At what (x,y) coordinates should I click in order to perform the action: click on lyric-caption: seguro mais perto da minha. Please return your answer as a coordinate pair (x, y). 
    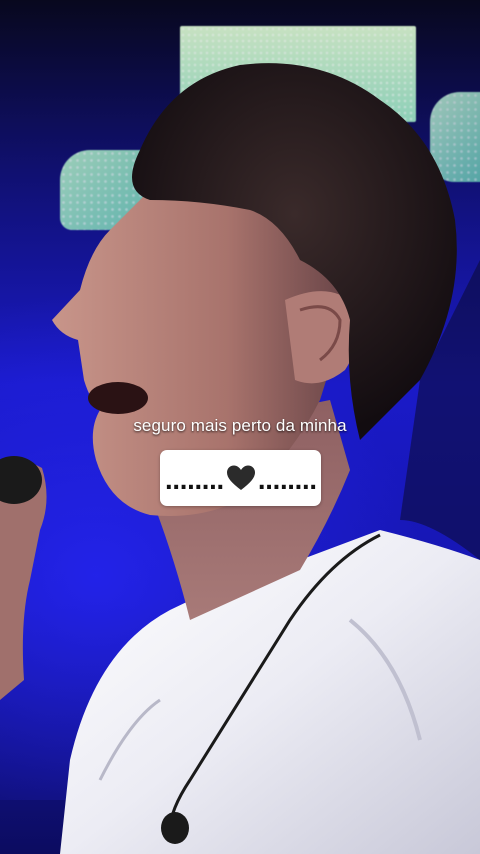
    Looking at the image, I should click on (240, 425).